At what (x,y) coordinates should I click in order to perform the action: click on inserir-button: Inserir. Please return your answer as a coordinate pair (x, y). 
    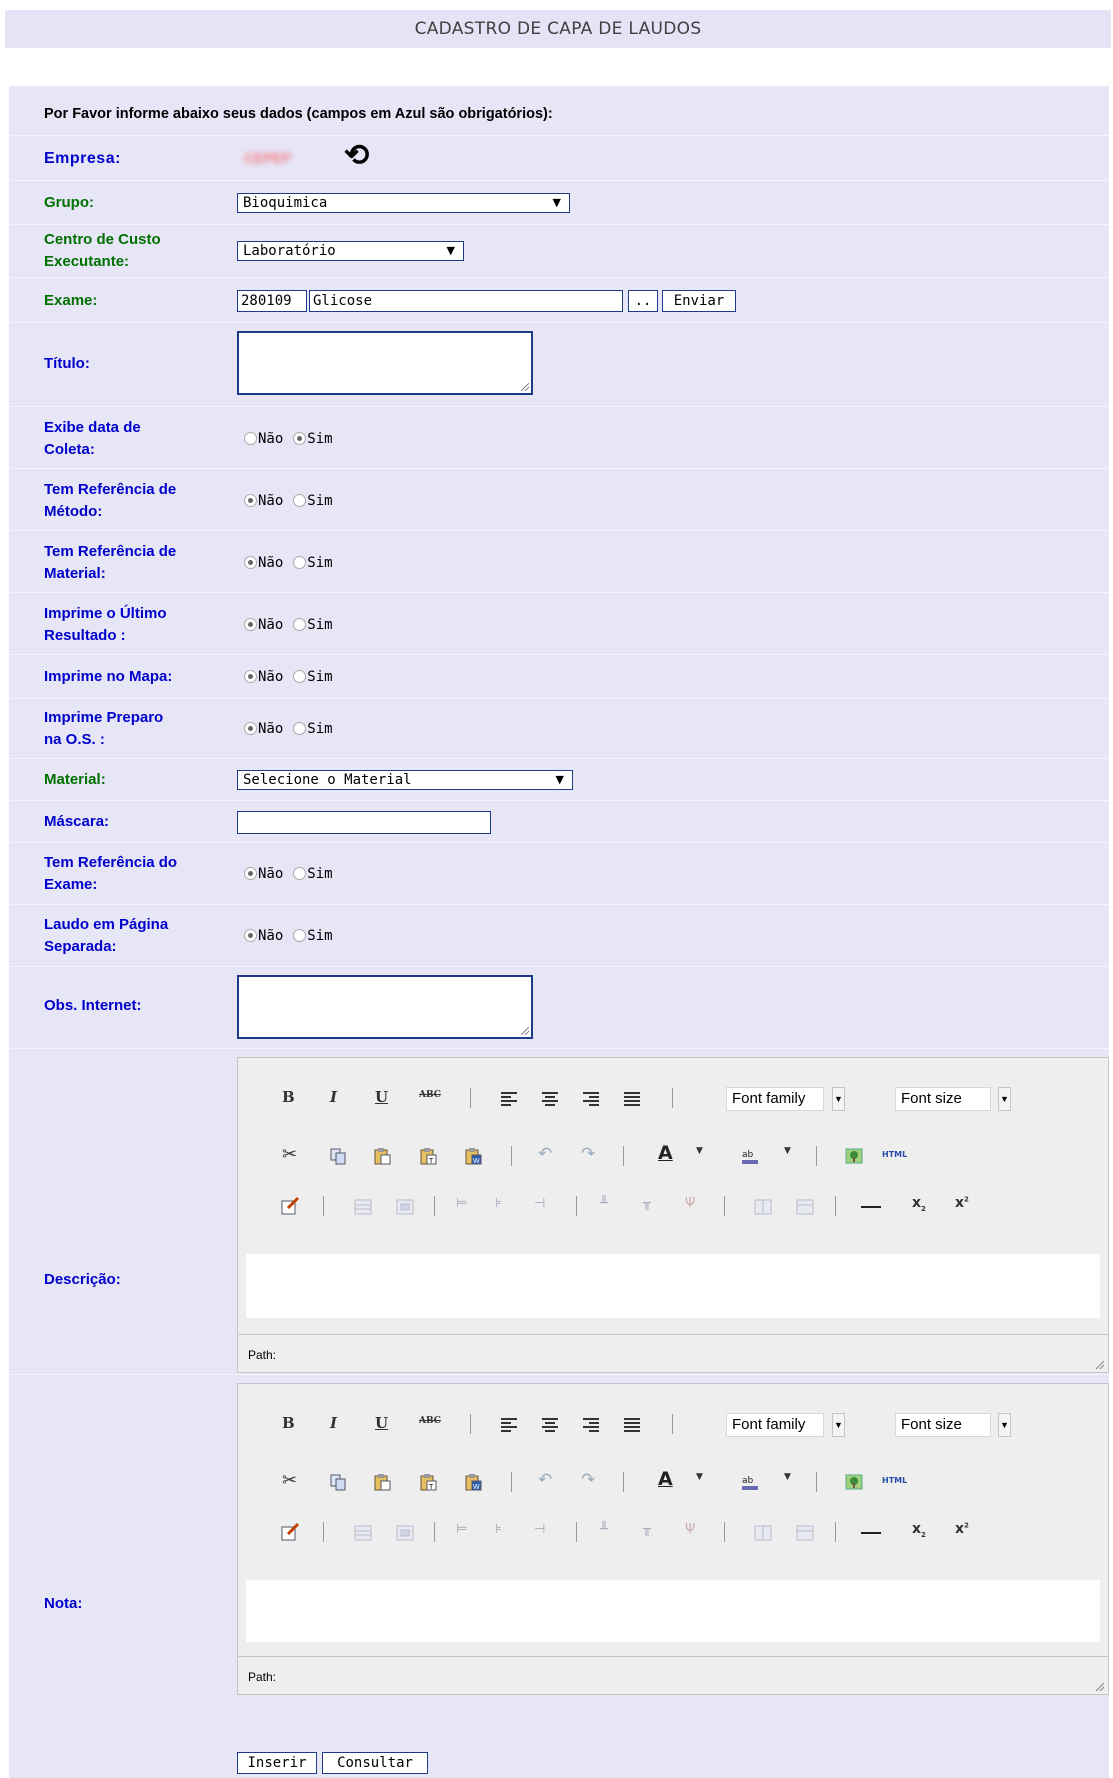
    Looking at the image, I should click on (277, 1763).